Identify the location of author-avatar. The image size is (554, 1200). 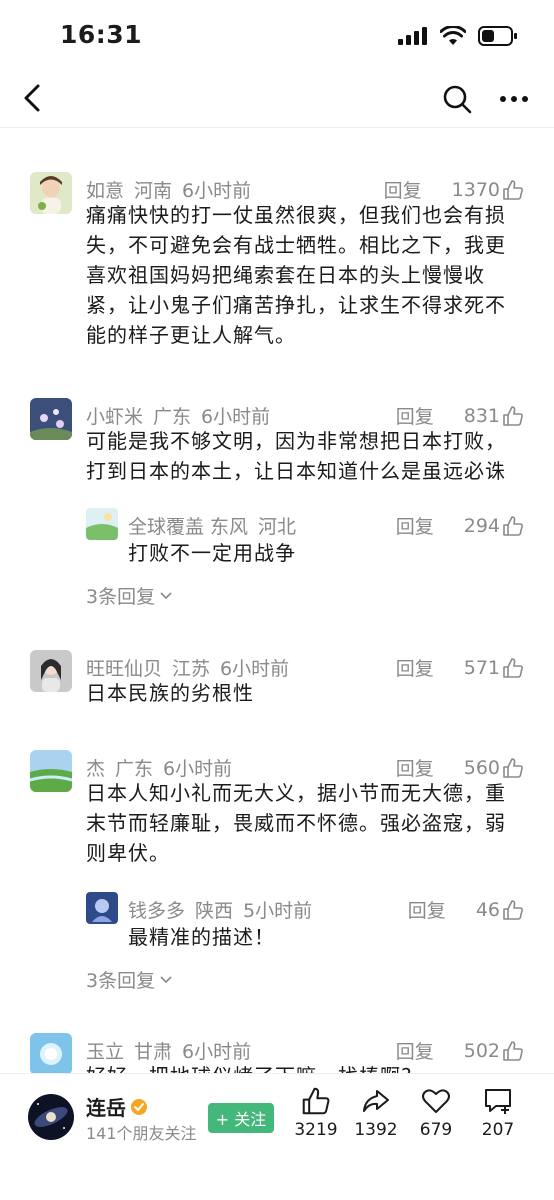
(51, 1117).